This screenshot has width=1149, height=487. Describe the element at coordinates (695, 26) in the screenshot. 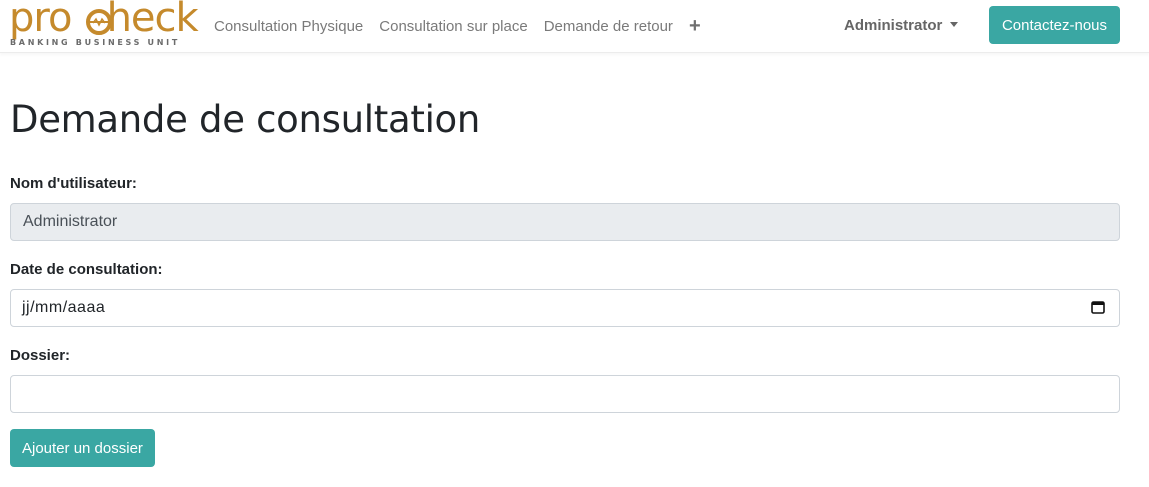

I see `plus-icon: +` at that location.